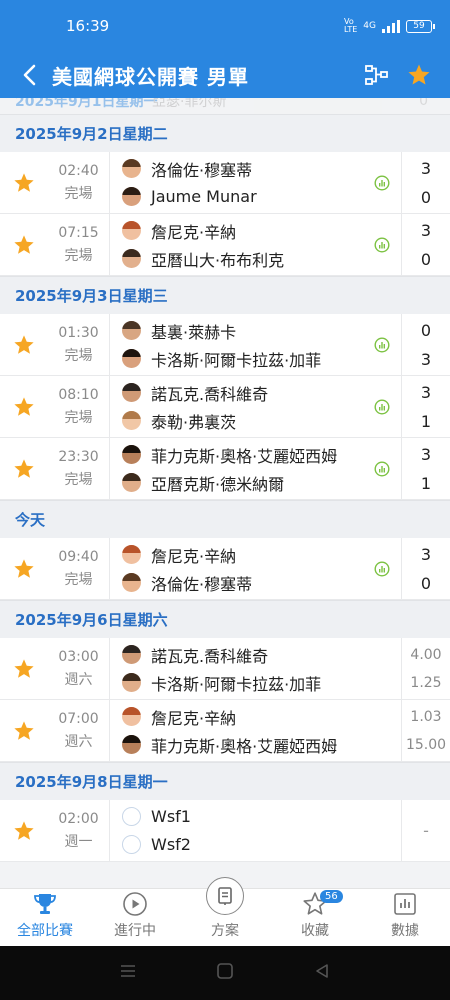 Image resolution: width=450 pixels, height=1000 pixels. I want to click on players: 諾瓦克.喬科維奇 泰勒·弗裏茨, so click(236, 406).